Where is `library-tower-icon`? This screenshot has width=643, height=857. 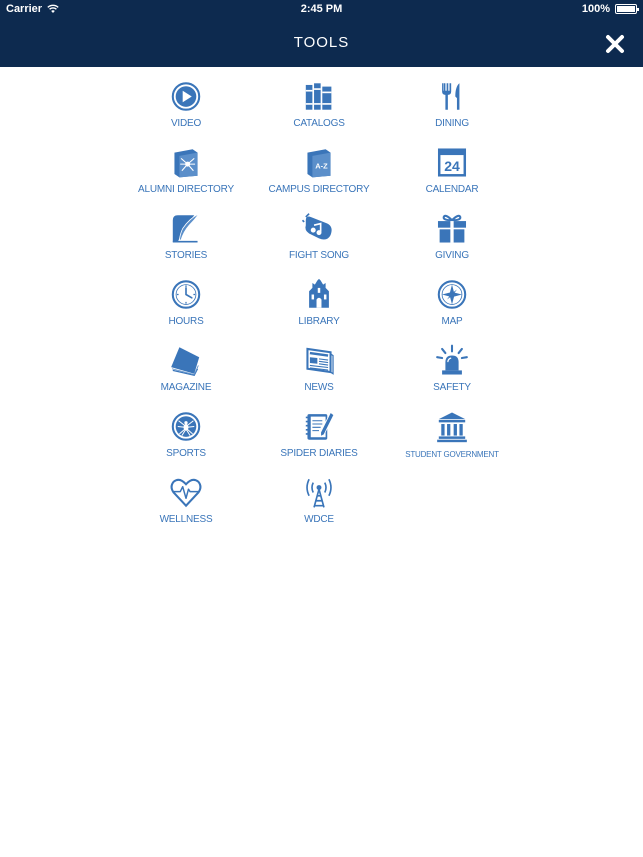 library-tower-icon is located at coordinates (319, 293).